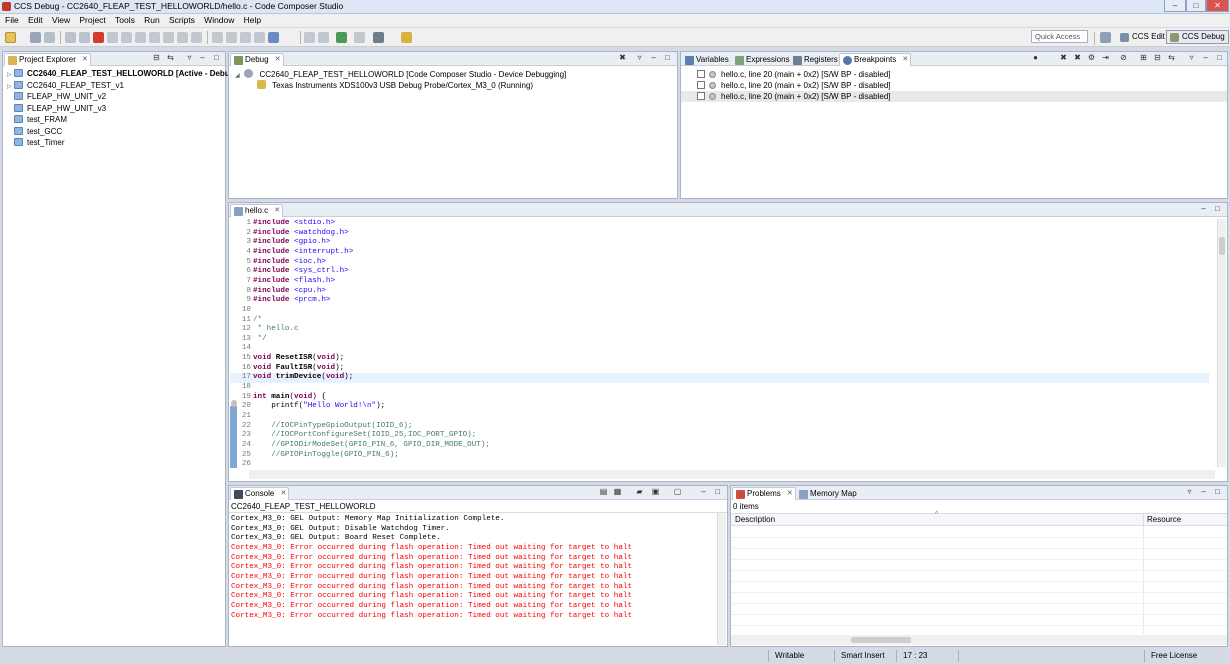 The height and width of the screenshot is (664, 1230). What do you see at coordinates (170, 58) in the screenshot?
I see `link-editor-icon: ⇆` at bounding box center [170, 58].